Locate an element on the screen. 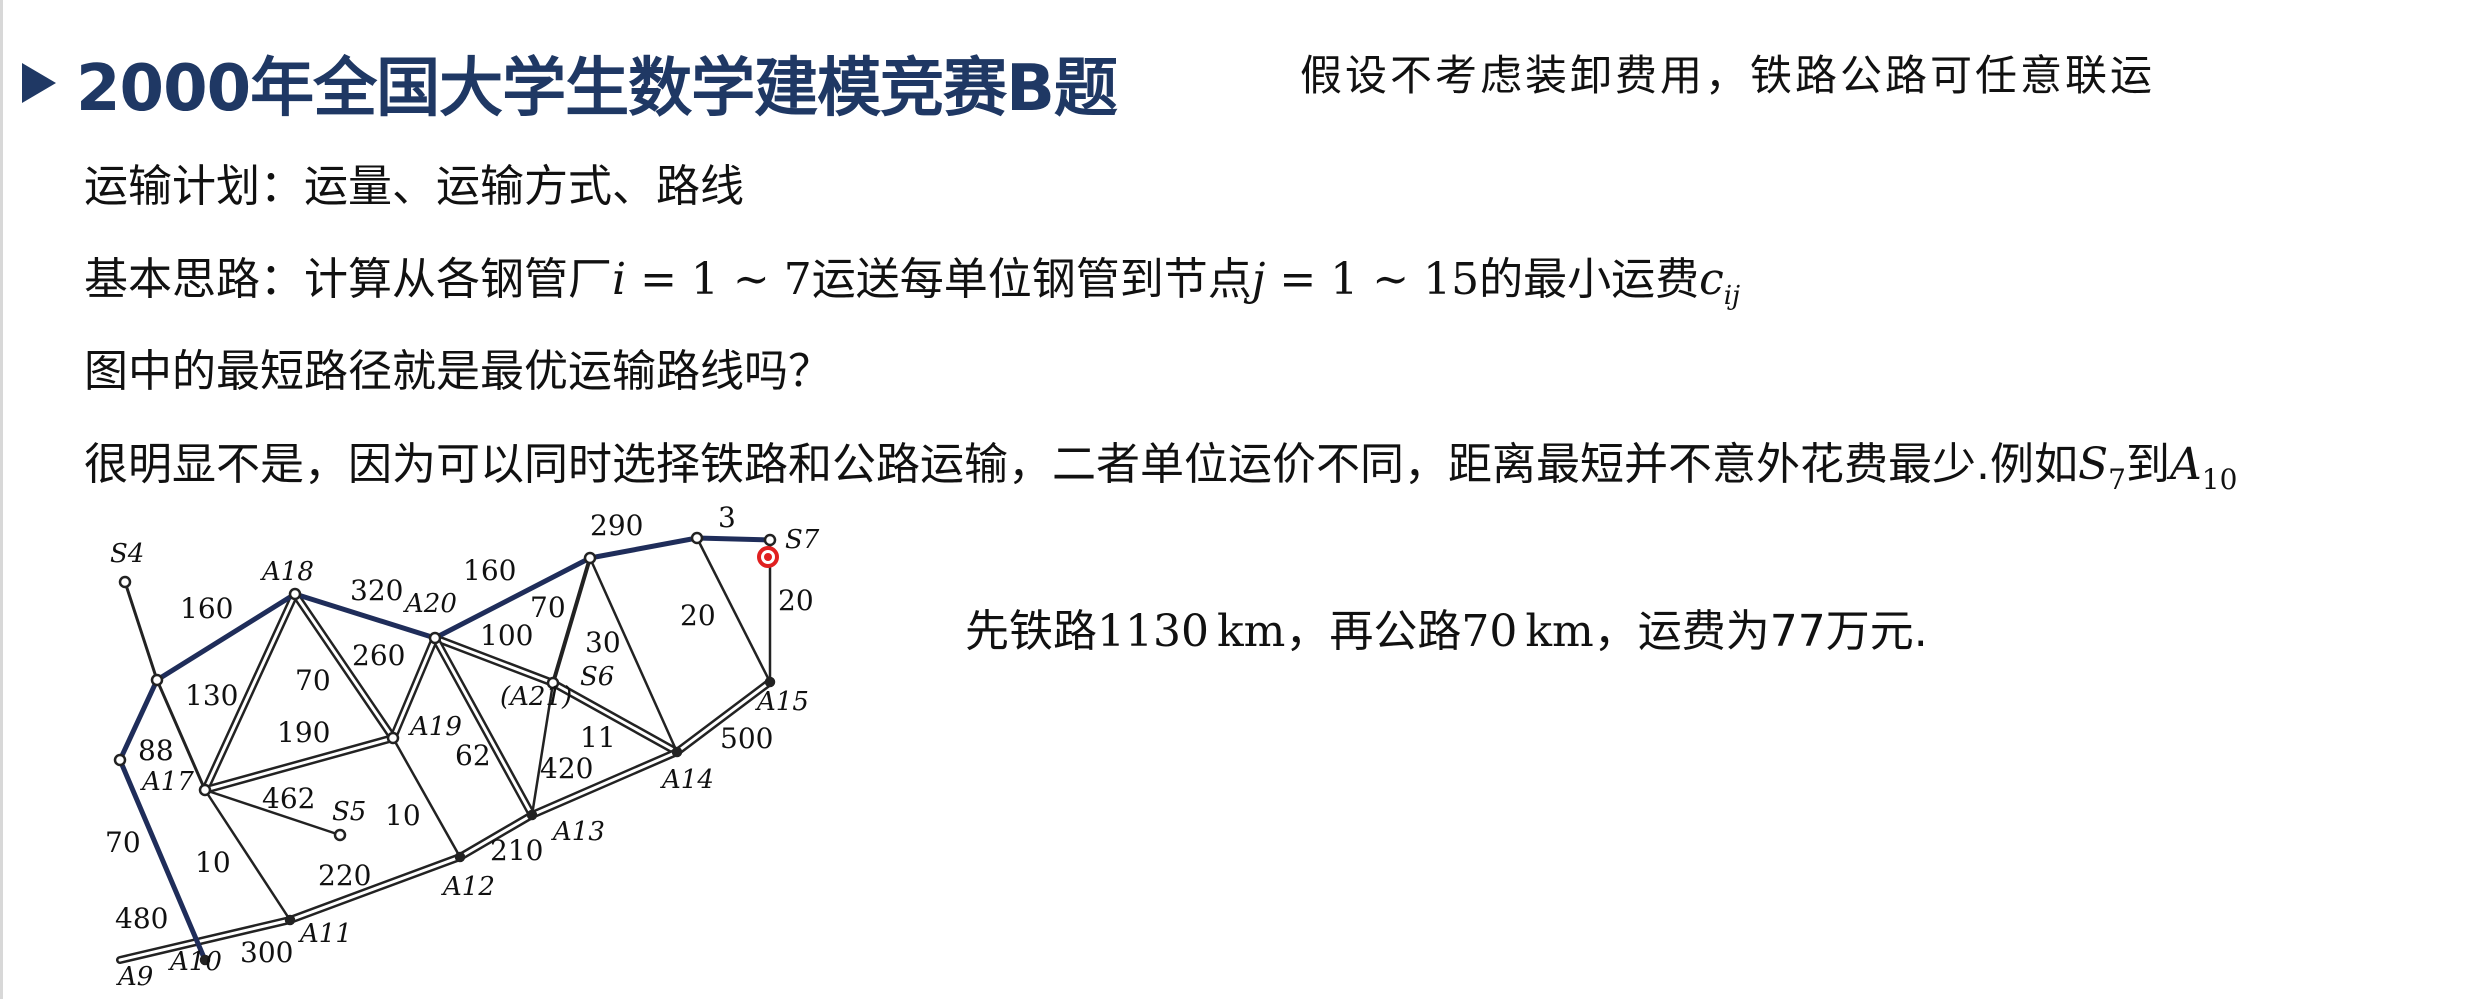 The width and height of the screenshot is (2485, 999). answer-suffix: ，运费为77万元. is located at coordinates (1760, 631).